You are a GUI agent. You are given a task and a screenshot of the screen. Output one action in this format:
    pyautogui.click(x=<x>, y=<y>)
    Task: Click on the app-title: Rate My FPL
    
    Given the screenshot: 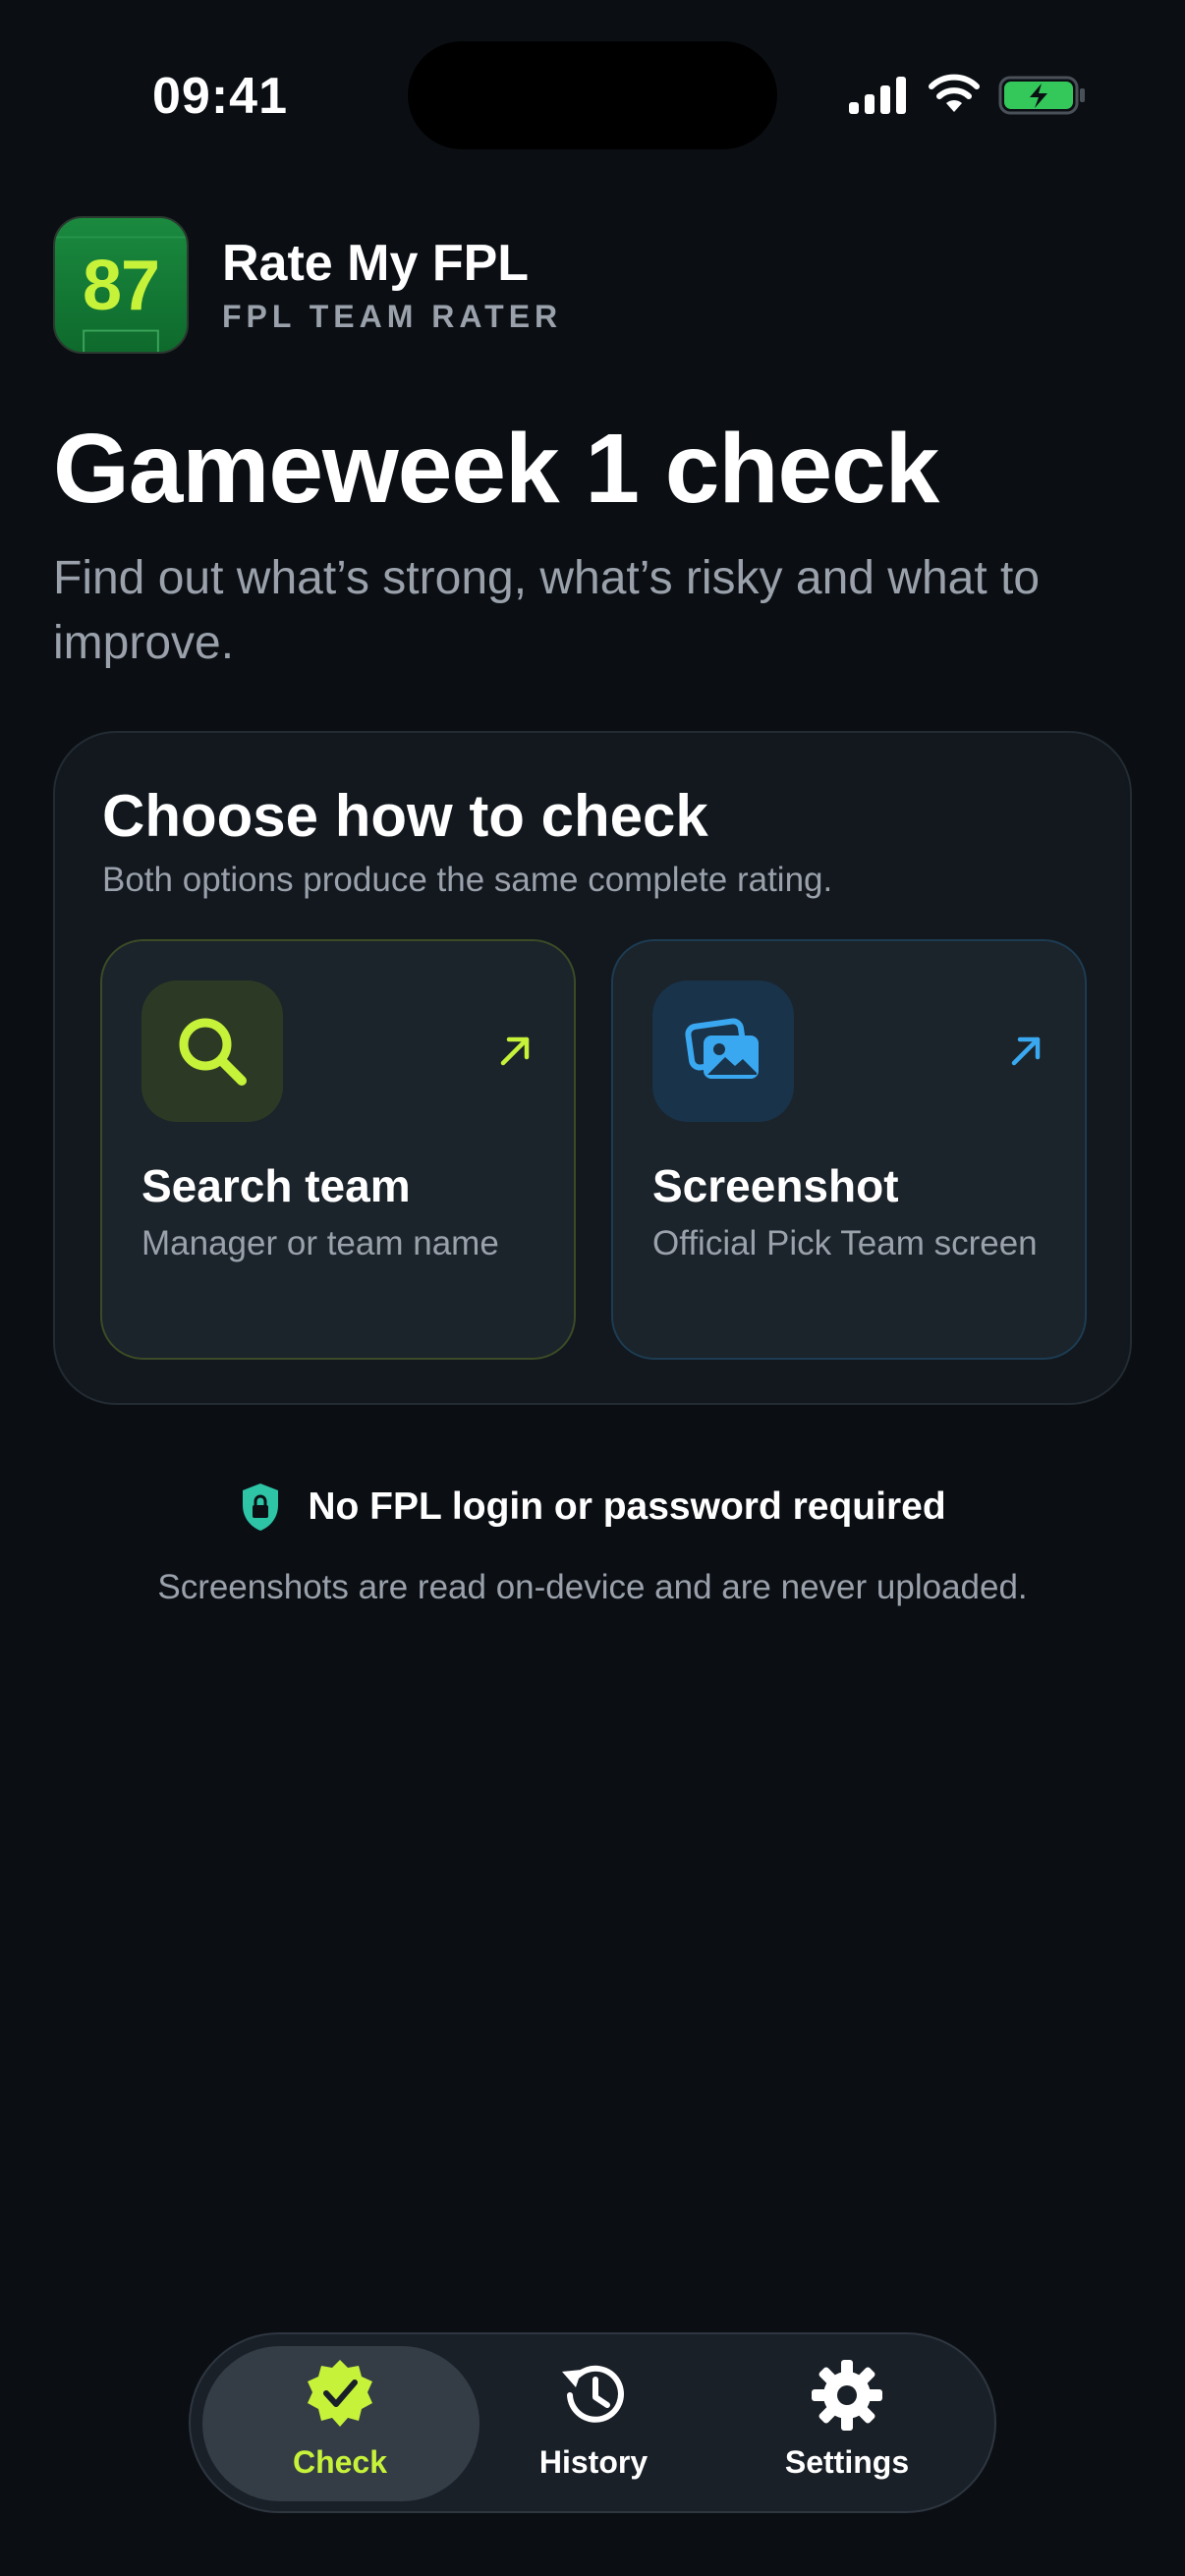 What is the action you would take?
    pyautogui.click(x=376, y=263)
    